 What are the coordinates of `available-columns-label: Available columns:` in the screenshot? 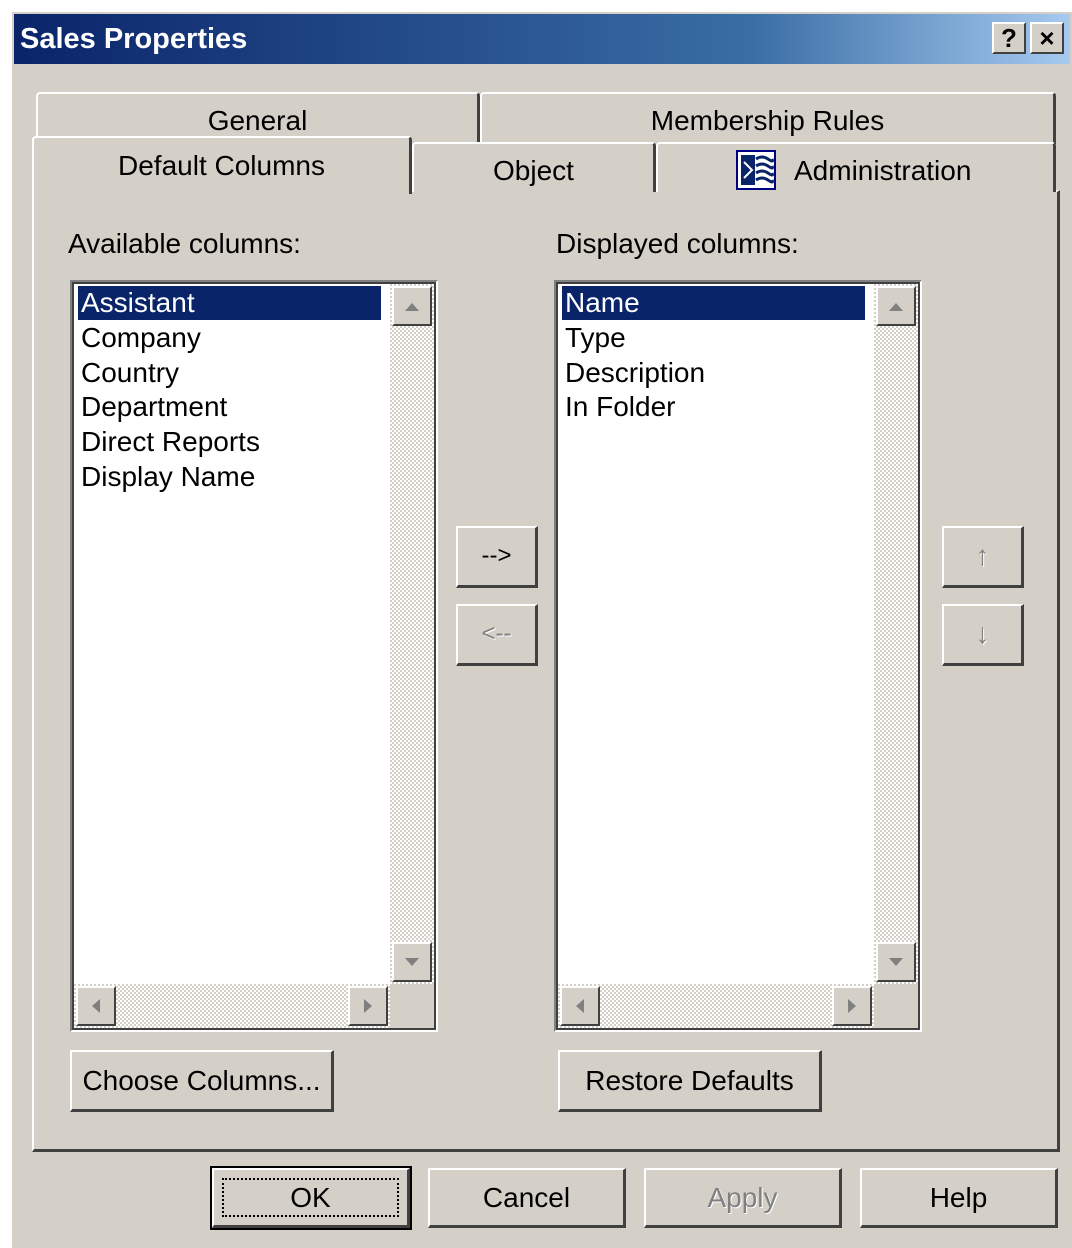 It's located at (184, 243).